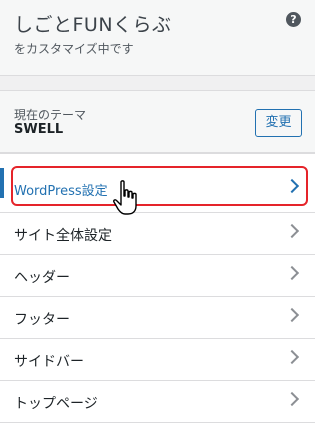 The height and width of the screenshot is (430, 320). Describe the element at coordinates (125, 197) in the screenshot. I see `hand-pointer-icon` at that location.